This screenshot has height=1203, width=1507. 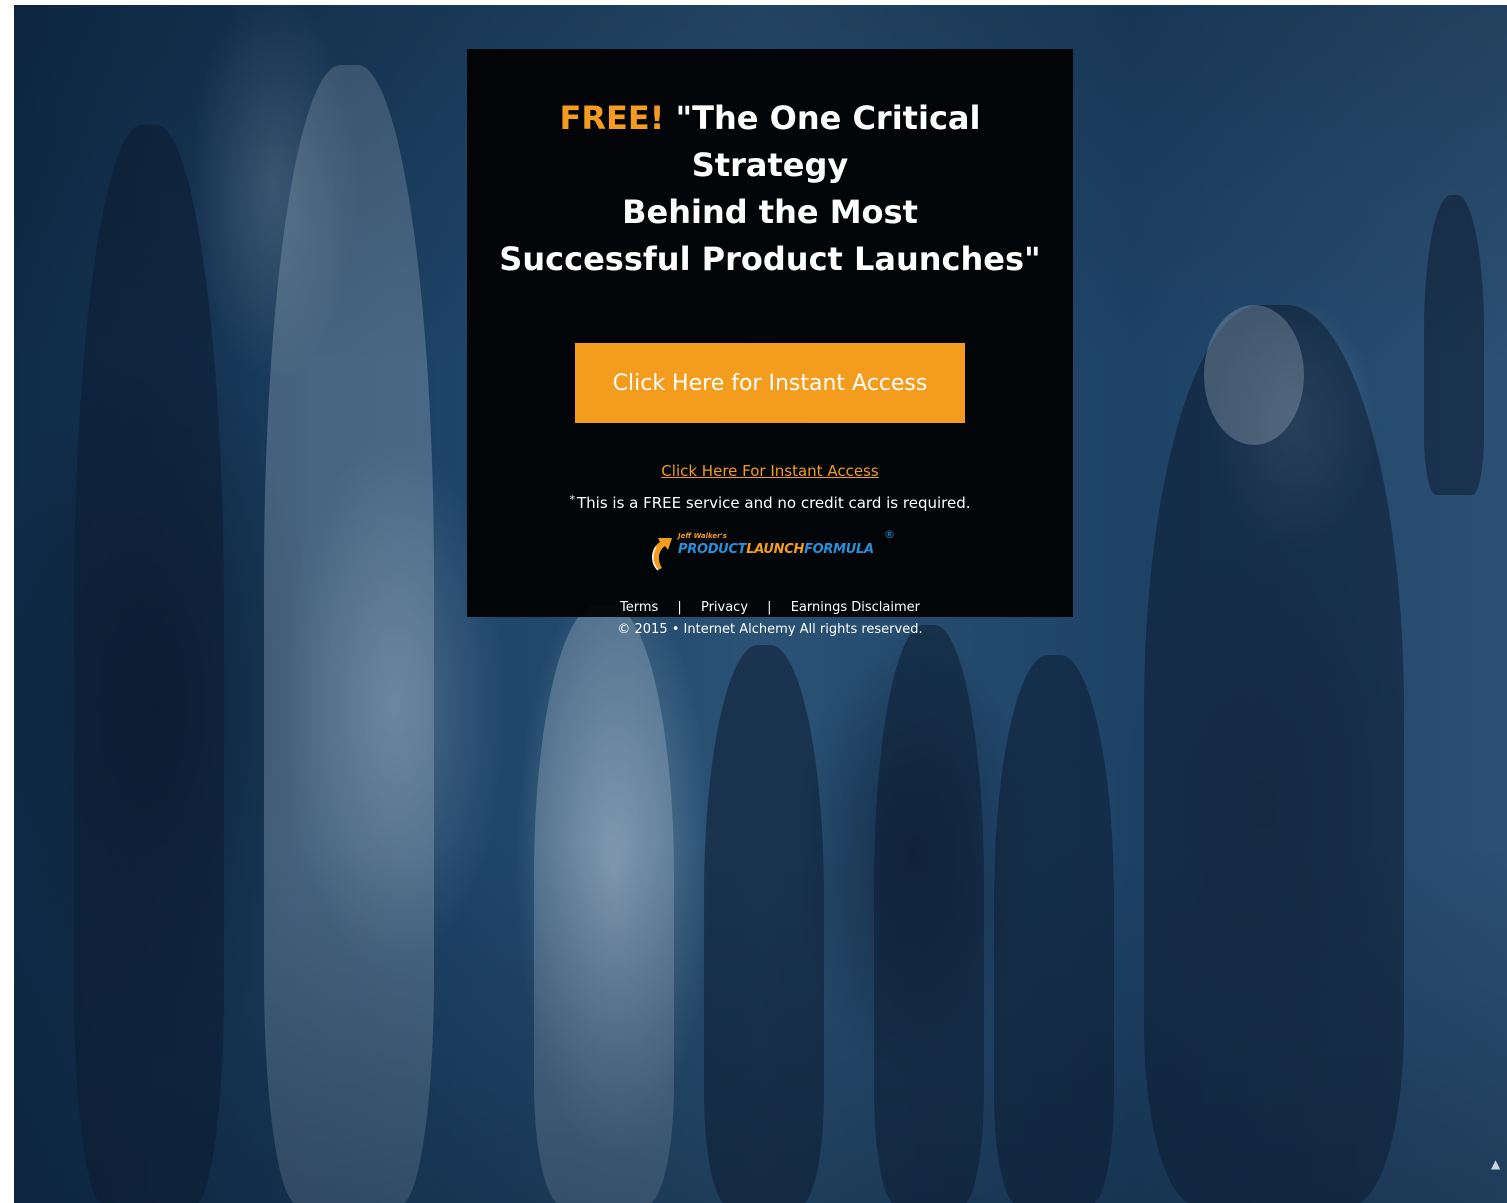 I want to click on note-asterisk: *, so click(x=572, y=499).